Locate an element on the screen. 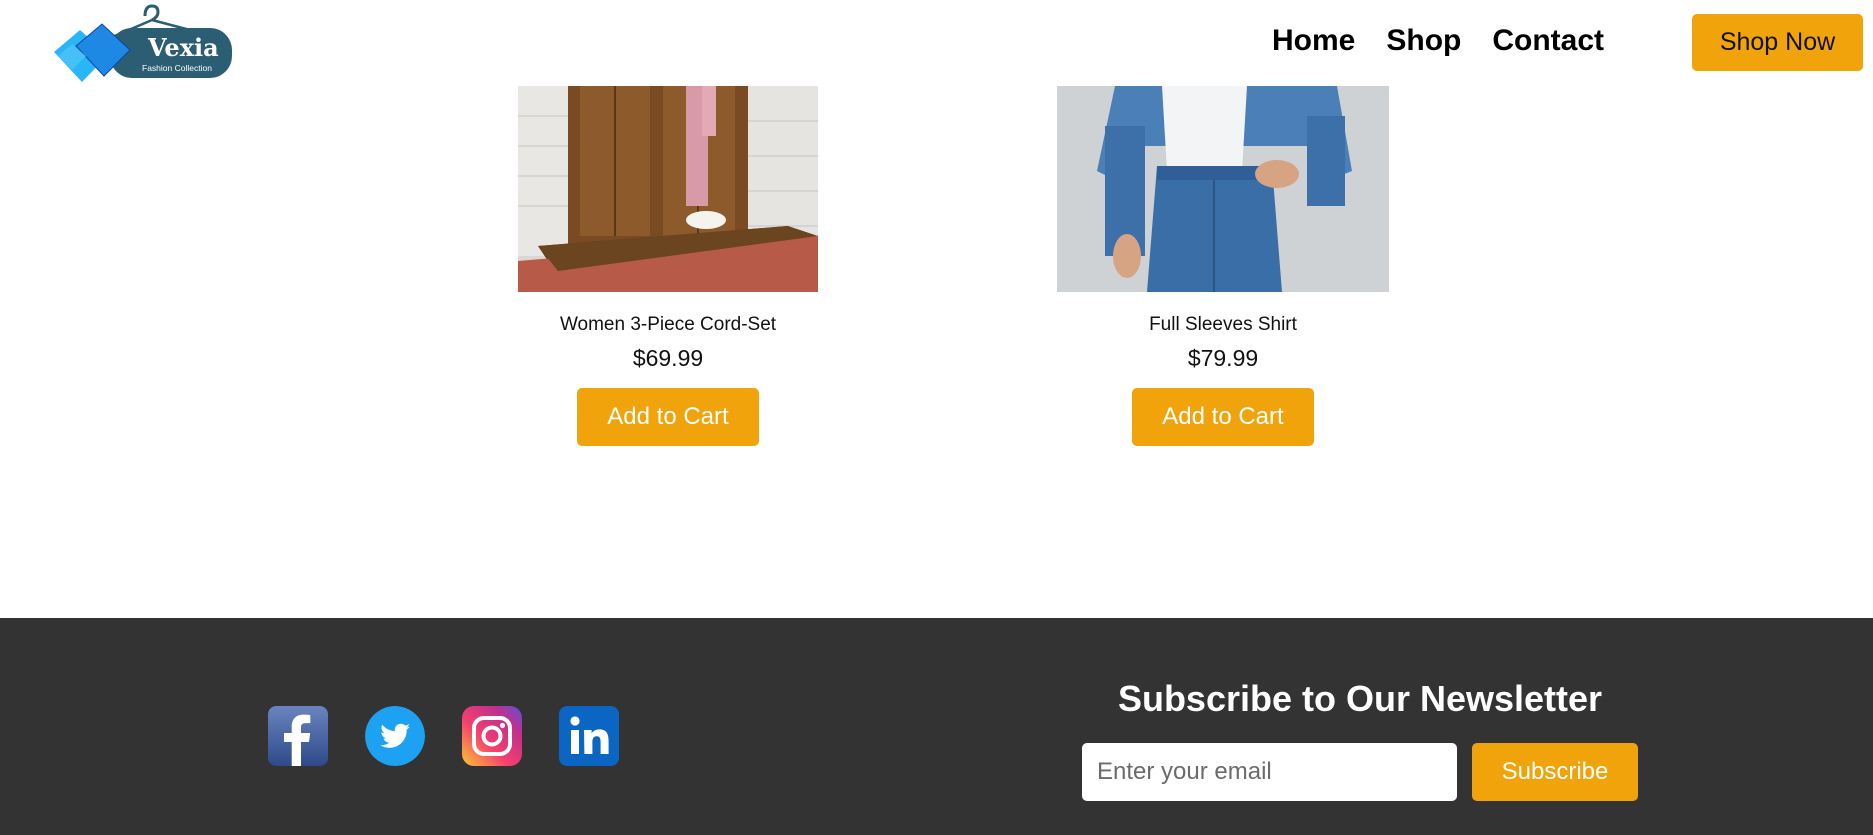  newsletter-email-input is located at coordinates (1269, 772).